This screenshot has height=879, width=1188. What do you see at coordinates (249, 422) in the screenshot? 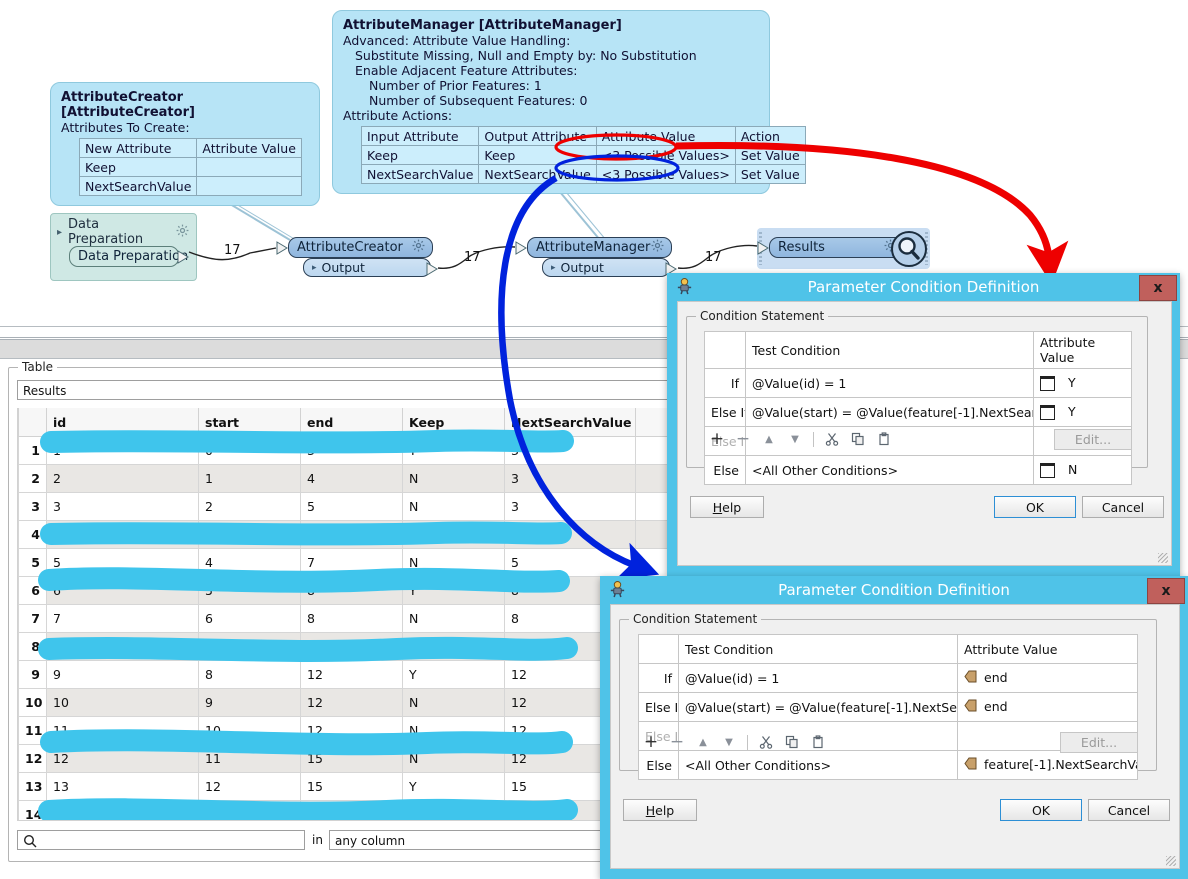
I see `column-header-start: start` at bounding box center [249, 422].